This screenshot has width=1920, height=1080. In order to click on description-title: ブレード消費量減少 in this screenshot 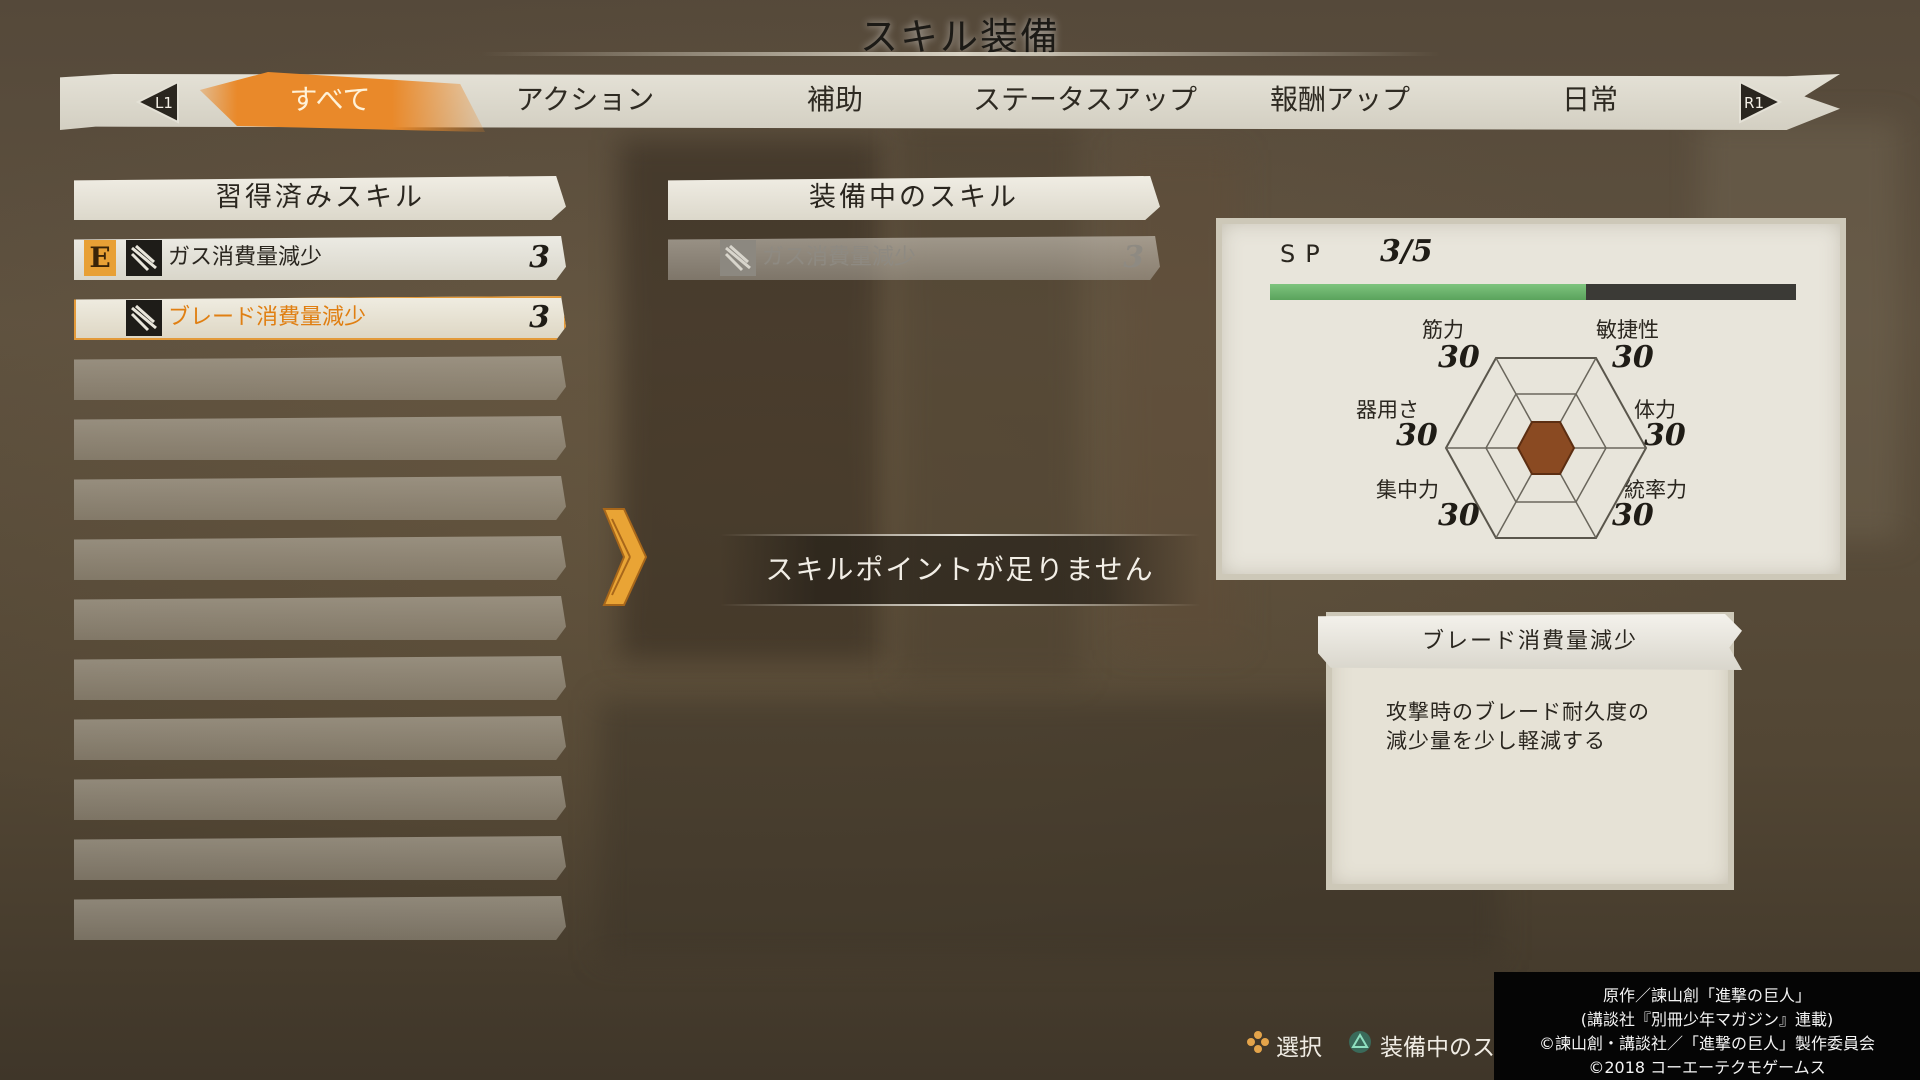, I will do `click(1530, 642)`.